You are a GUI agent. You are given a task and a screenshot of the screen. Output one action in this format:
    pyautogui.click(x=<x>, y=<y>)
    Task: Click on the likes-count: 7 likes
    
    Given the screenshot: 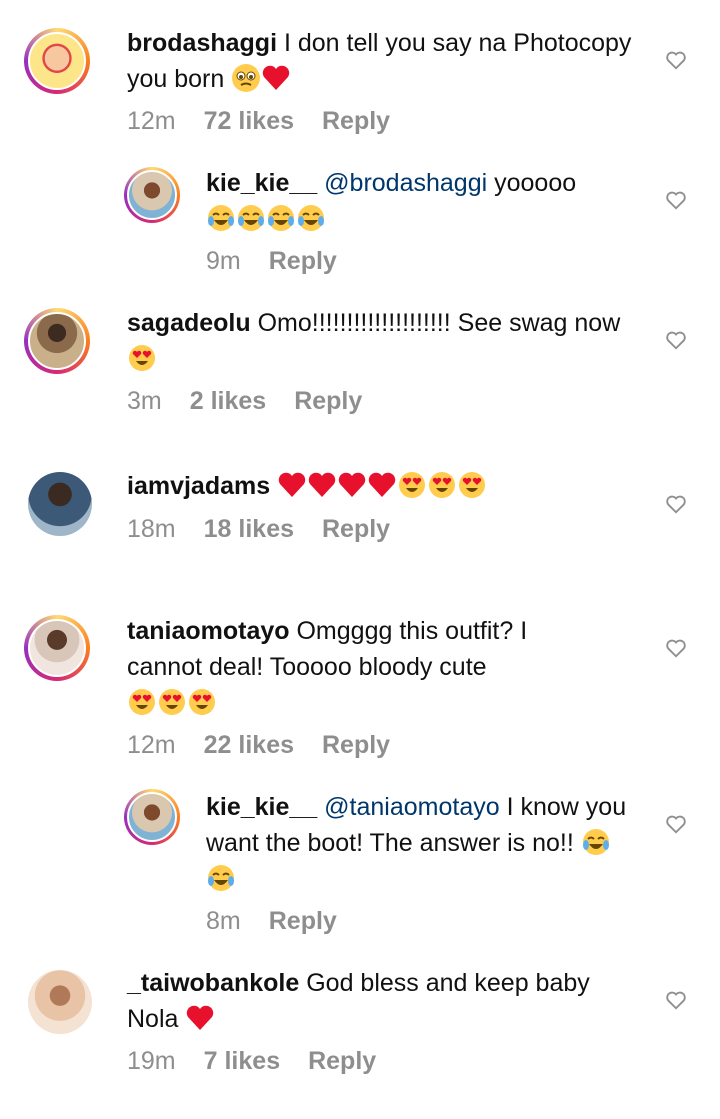 What is the action you would take?
    pyautogui.click(x=242, y=1061)
    